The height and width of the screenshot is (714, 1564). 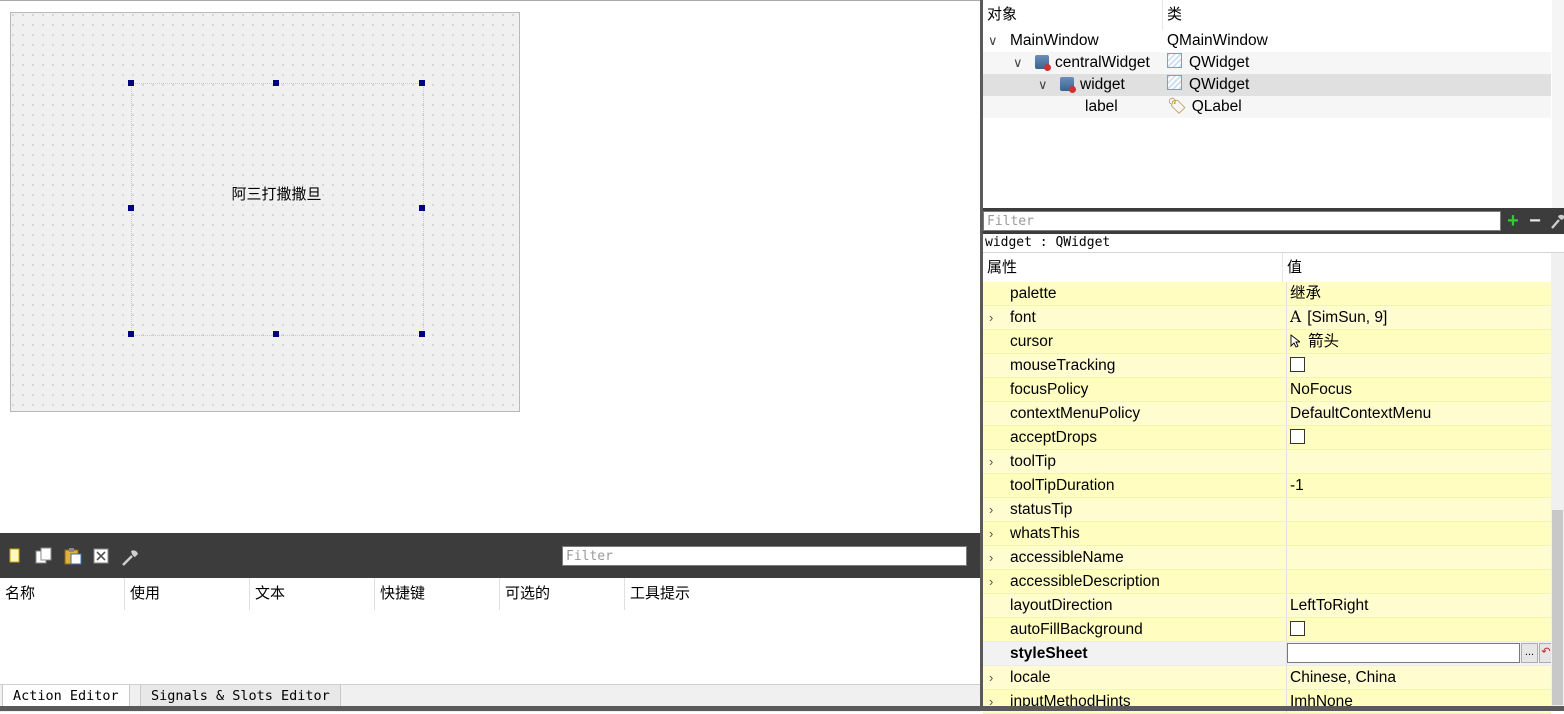 I want to click on column-used: 使用, so click(x=187, y=594).